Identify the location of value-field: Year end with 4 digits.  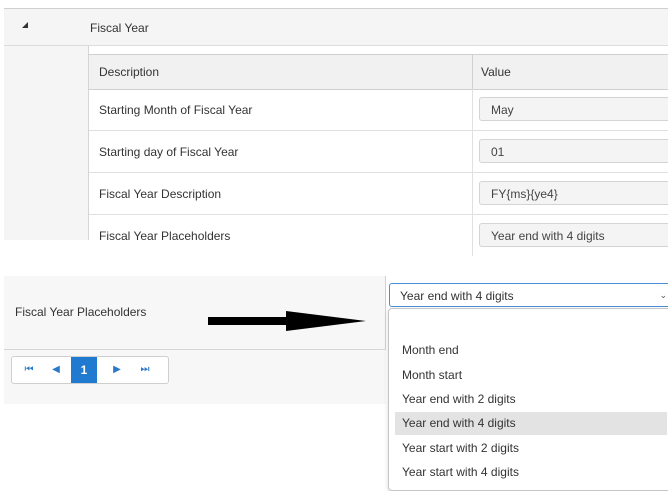
(573, 235).